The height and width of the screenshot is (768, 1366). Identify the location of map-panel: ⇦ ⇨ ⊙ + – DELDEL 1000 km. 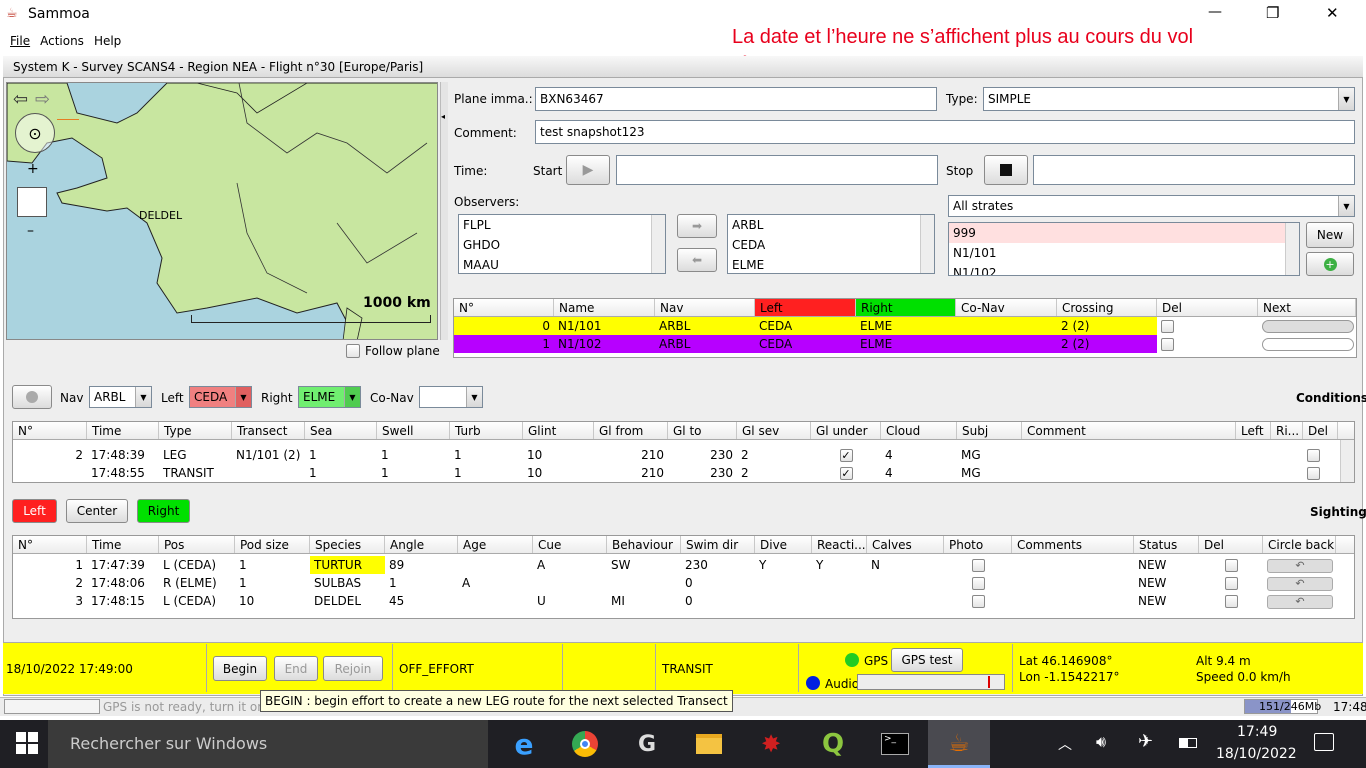
(222, 211).